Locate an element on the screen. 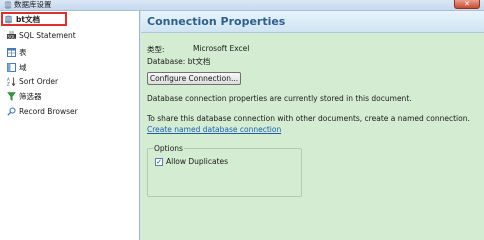 This screenshot has width=484, height=240. panel-header: Connection Properties is located at coordinates (312, 22).